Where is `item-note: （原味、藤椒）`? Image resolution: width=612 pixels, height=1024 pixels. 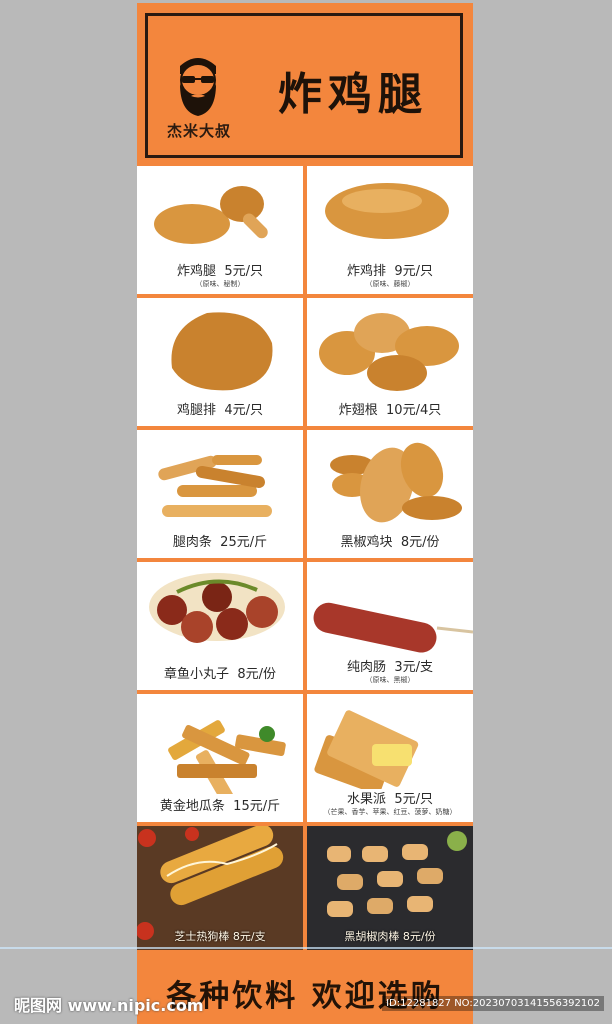
item-note: （原味、藤椒） is located at coordinates (390, 284).